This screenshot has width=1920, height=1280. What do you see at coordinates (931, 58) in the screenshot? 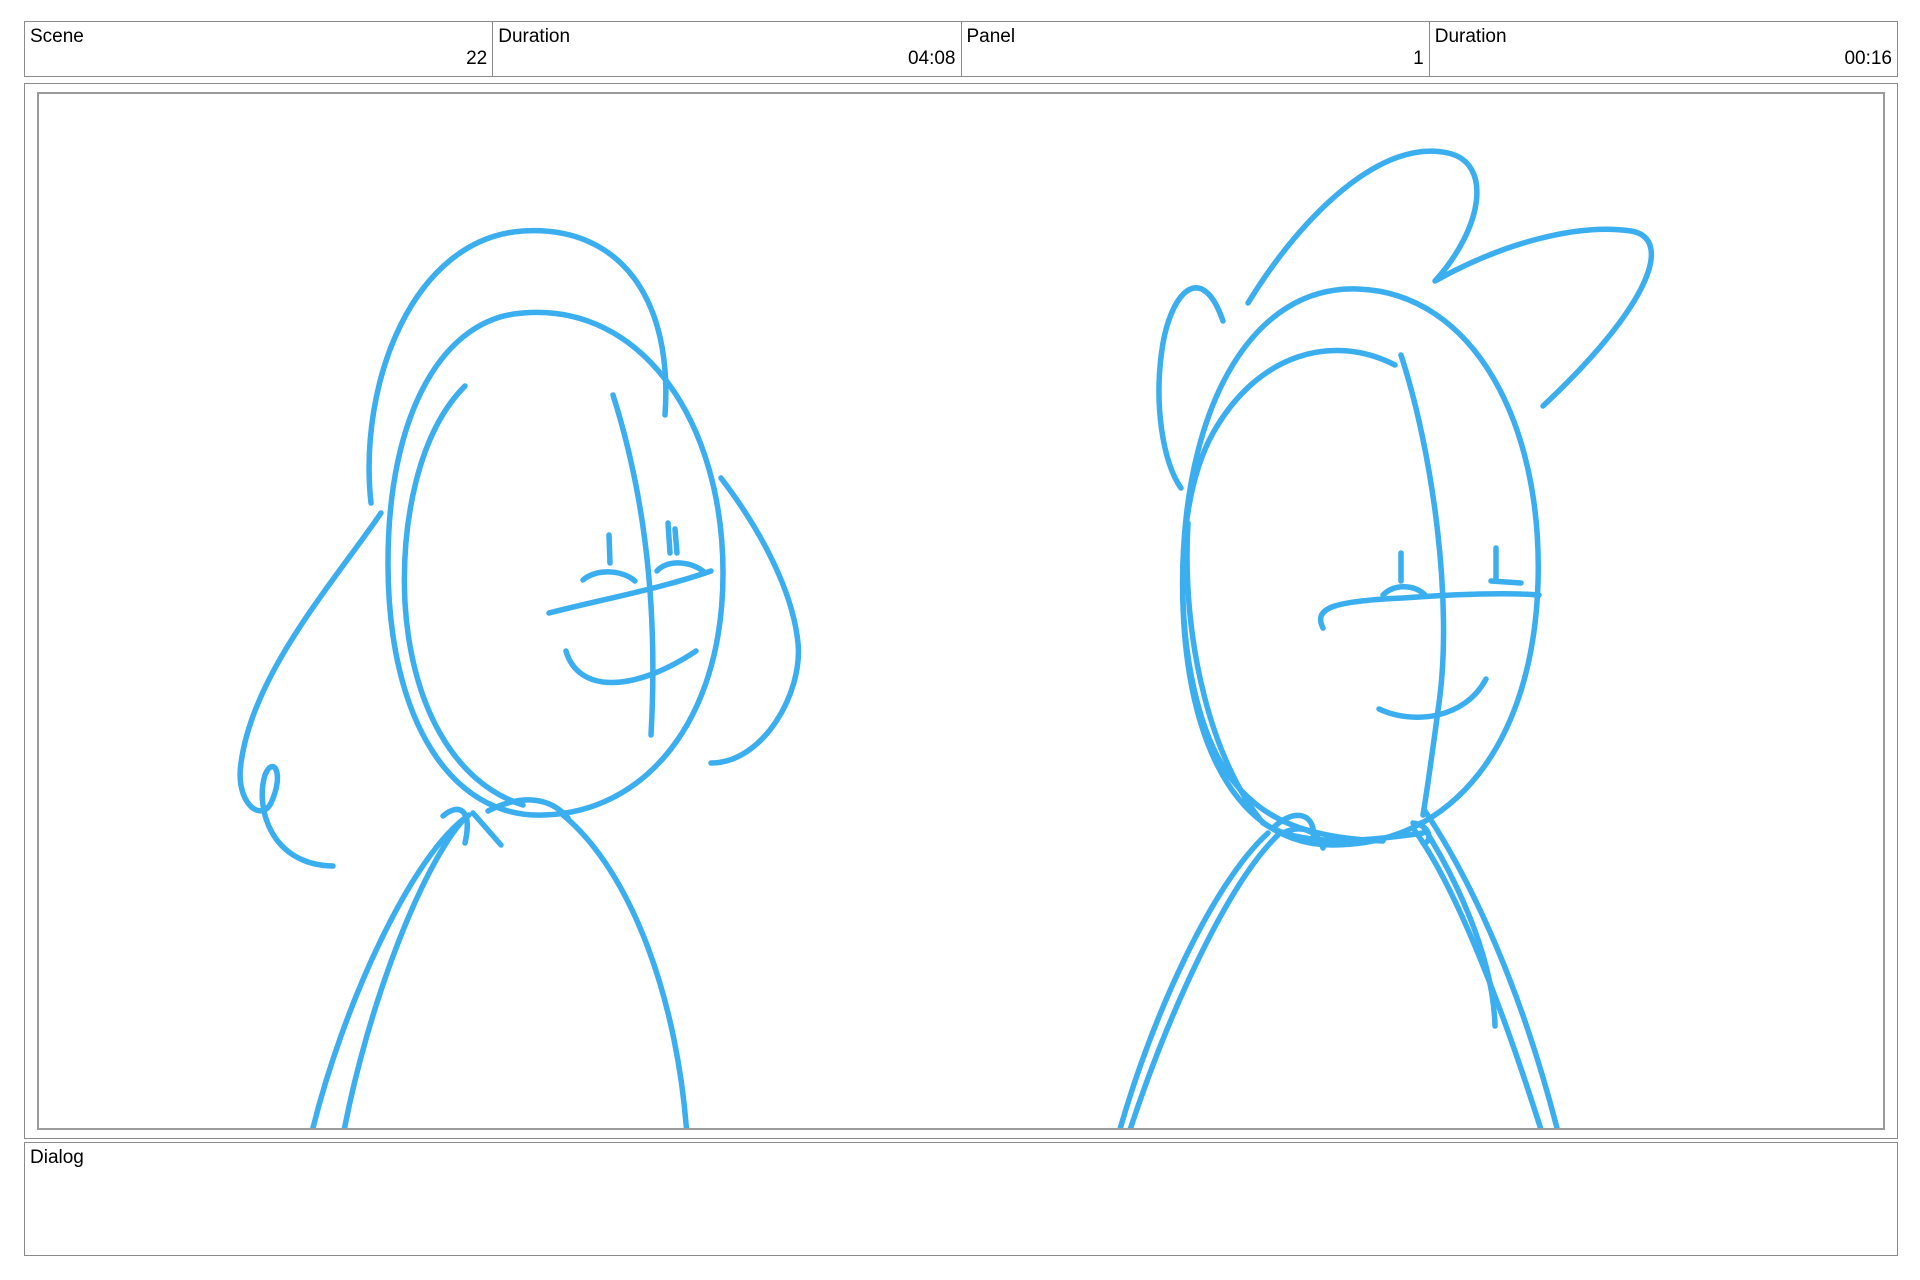
I see `scene-duration-value: 04:08` at bounding box center [931, 58].